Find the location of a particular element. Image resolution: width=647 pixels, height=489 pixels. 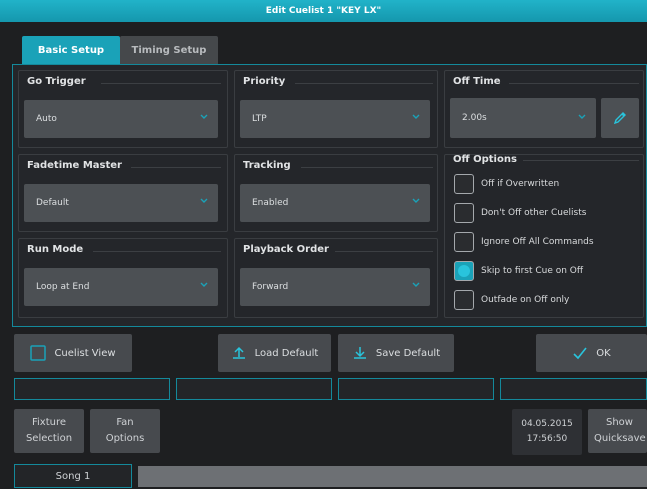

playback-order-dropdown: Forward is located at coordinates (335, 287).